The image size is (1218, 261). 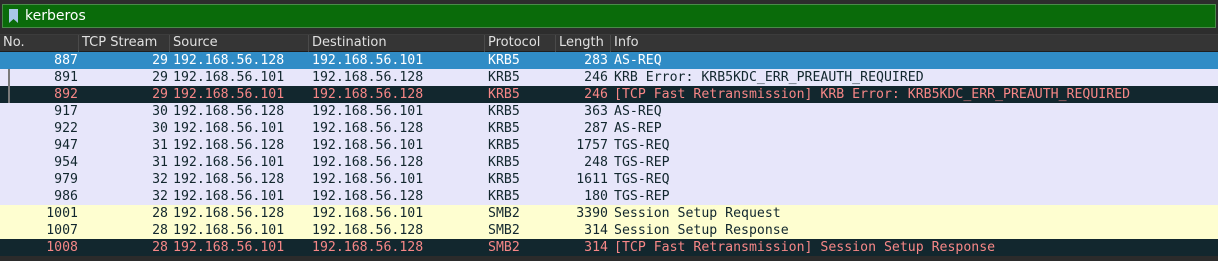 I want to click on packet-length: 1757, so click(x=592, y=145).